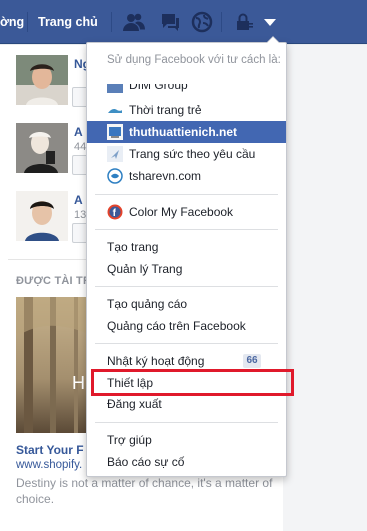 This screenshot has width=367, height=531. I want to click on menu-app-color-my-facebook: f Color My Facebook, so click(186, 212).